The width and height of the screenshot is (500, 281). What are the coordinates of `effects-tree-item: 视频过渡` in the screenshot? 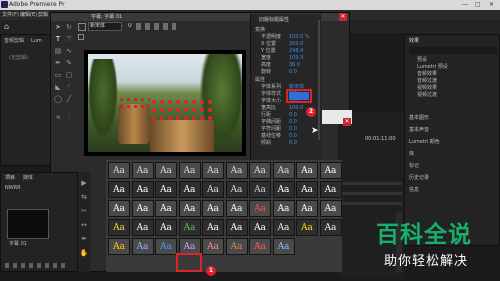 It's located at (427, 95).